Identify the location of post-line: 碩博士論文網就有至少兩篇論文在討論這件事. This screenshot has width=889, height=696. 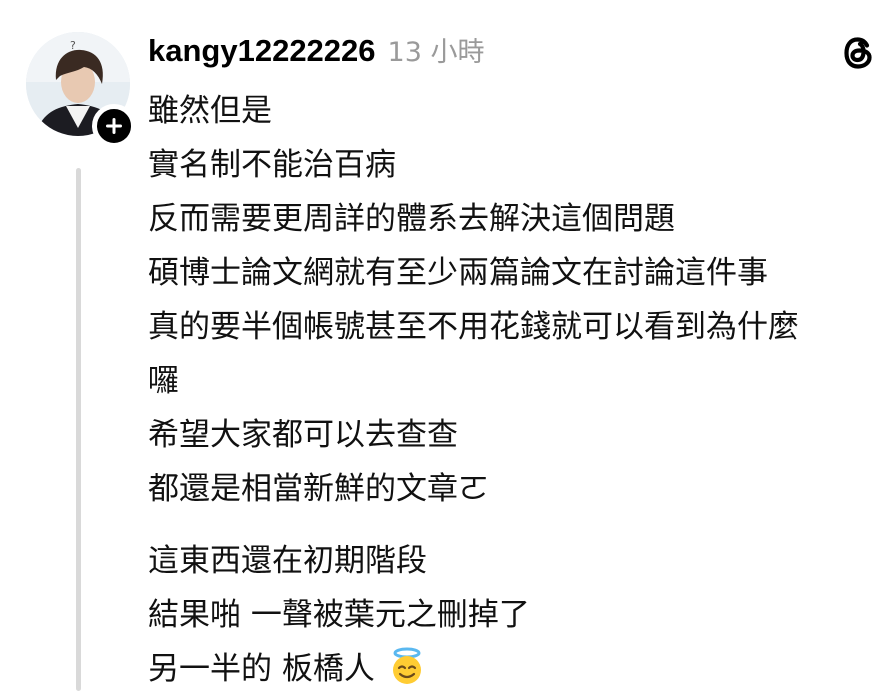
(458, 273).